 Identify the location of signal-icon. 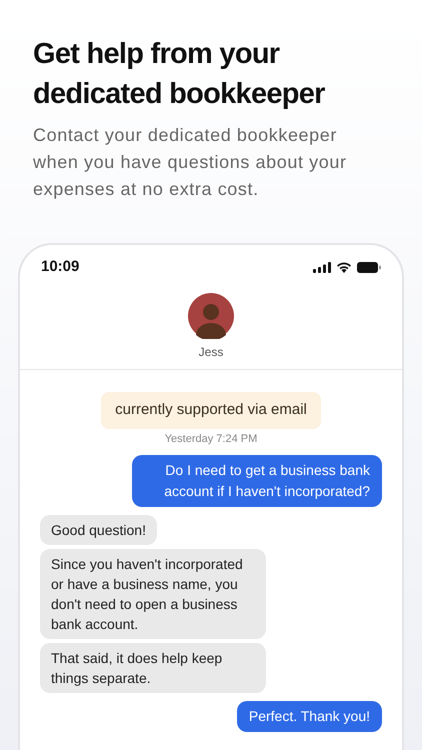
(322, 267).